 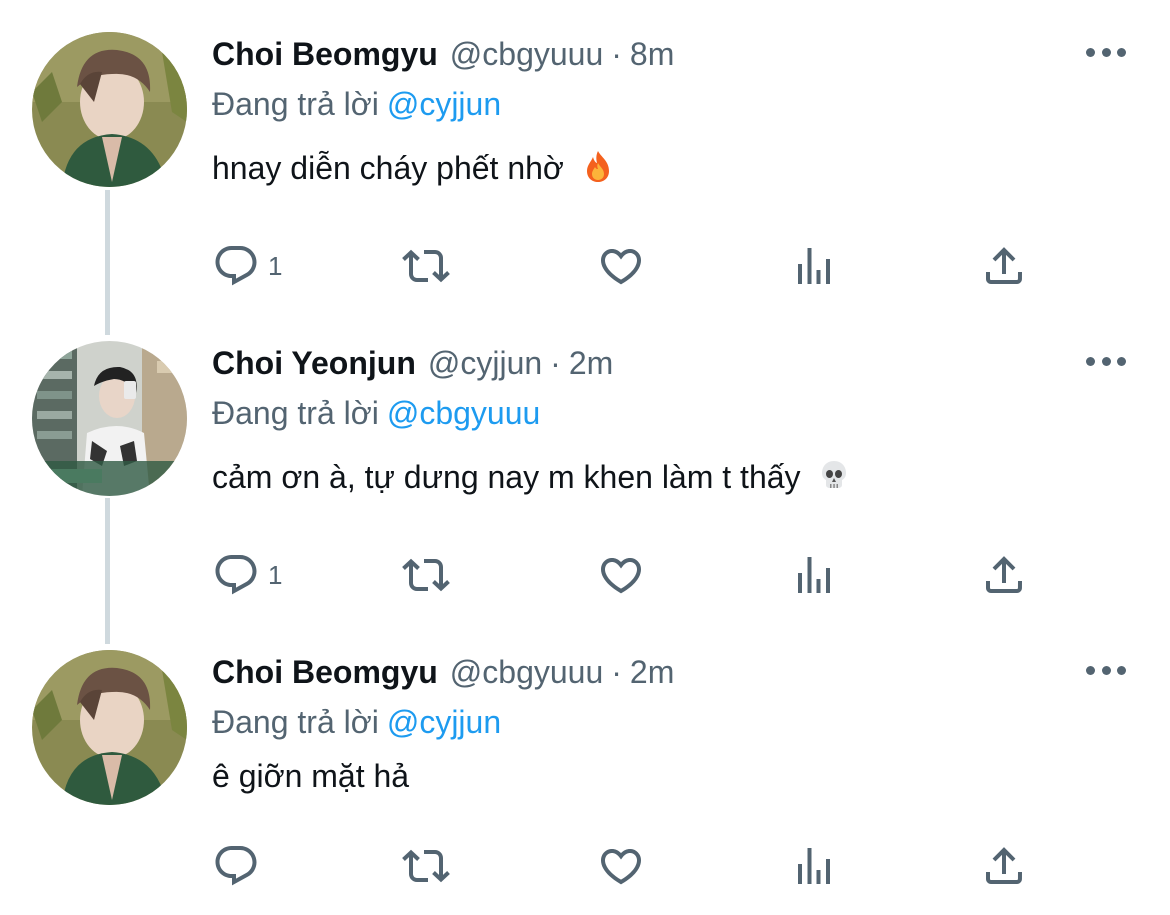 What do you see at coordinates (506, 477) in the screenshot?
I see `tweet-text-content: cảm ơn à, tự dưng nay m khen làm t thấy` at bounding box center [506, 477].